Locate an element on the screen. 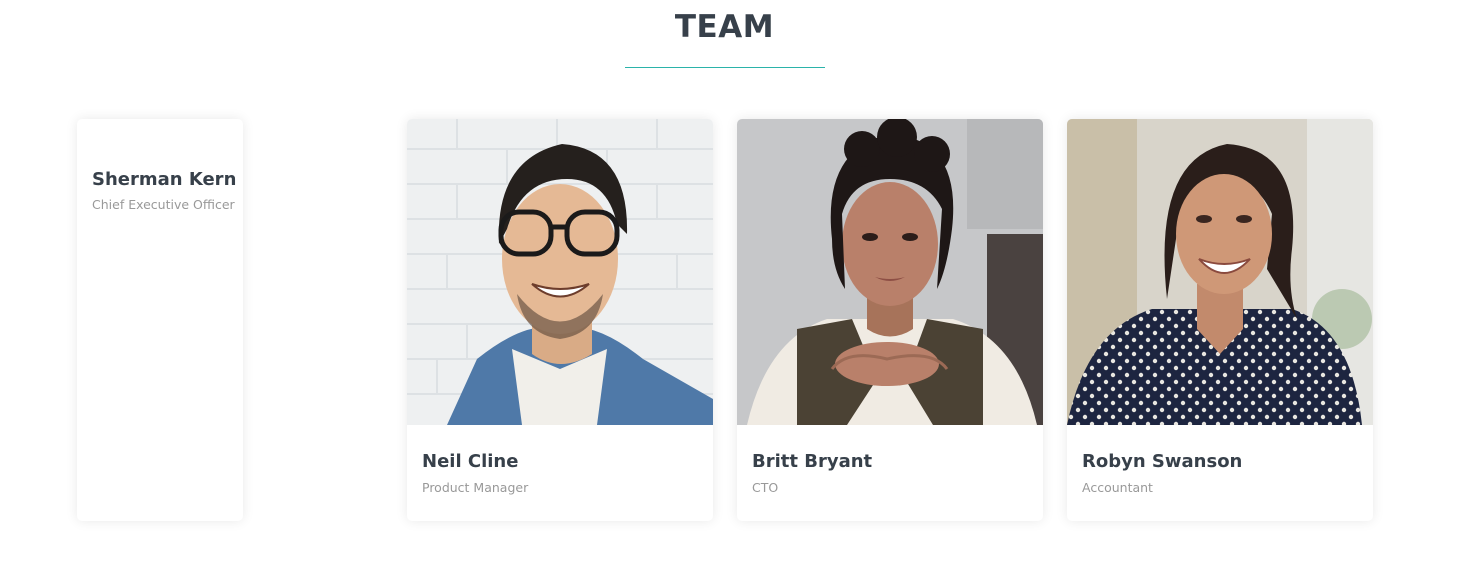 The width and height of the screenshot is (1474, 573). member-name: Neil Cline is located at coordinates (470, 461).